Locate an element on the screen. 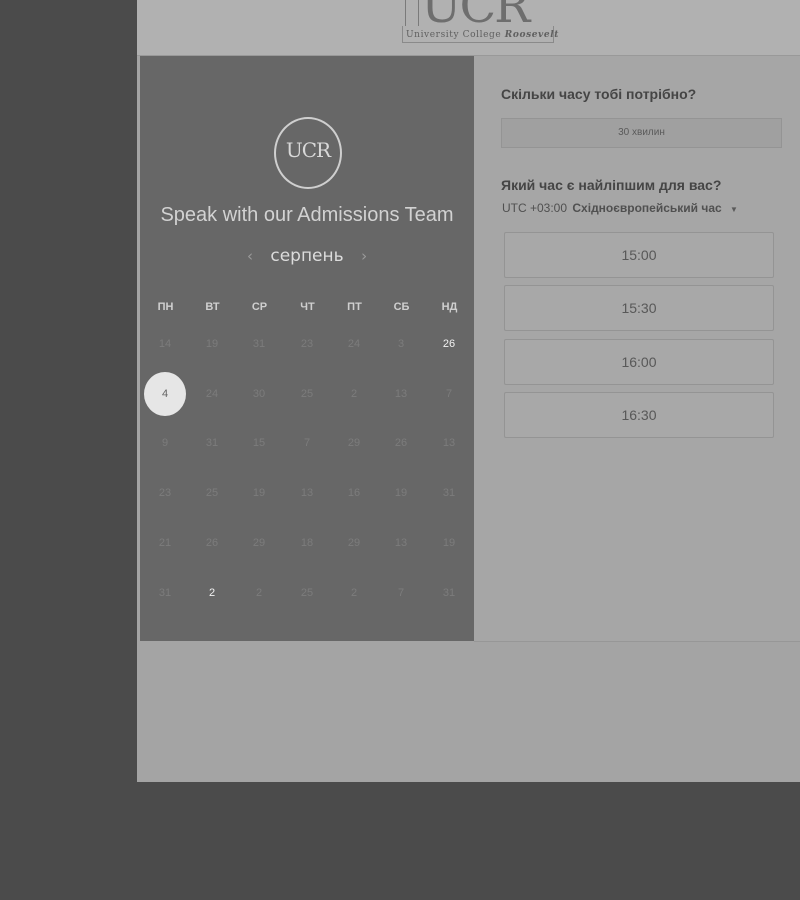 This screenshot has width=800, height=900. weekday-label: ЧТ is located at coordinates (307, 307).